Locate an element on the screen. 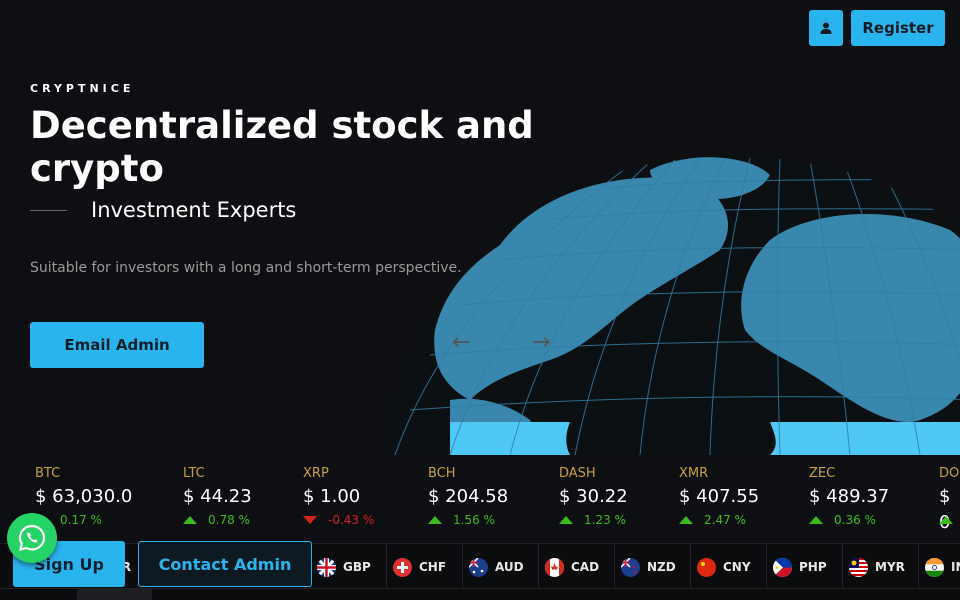 The width and height of the screenshot is (960, 600). arrow-right-icon: → is located at coordinates (541, 342).